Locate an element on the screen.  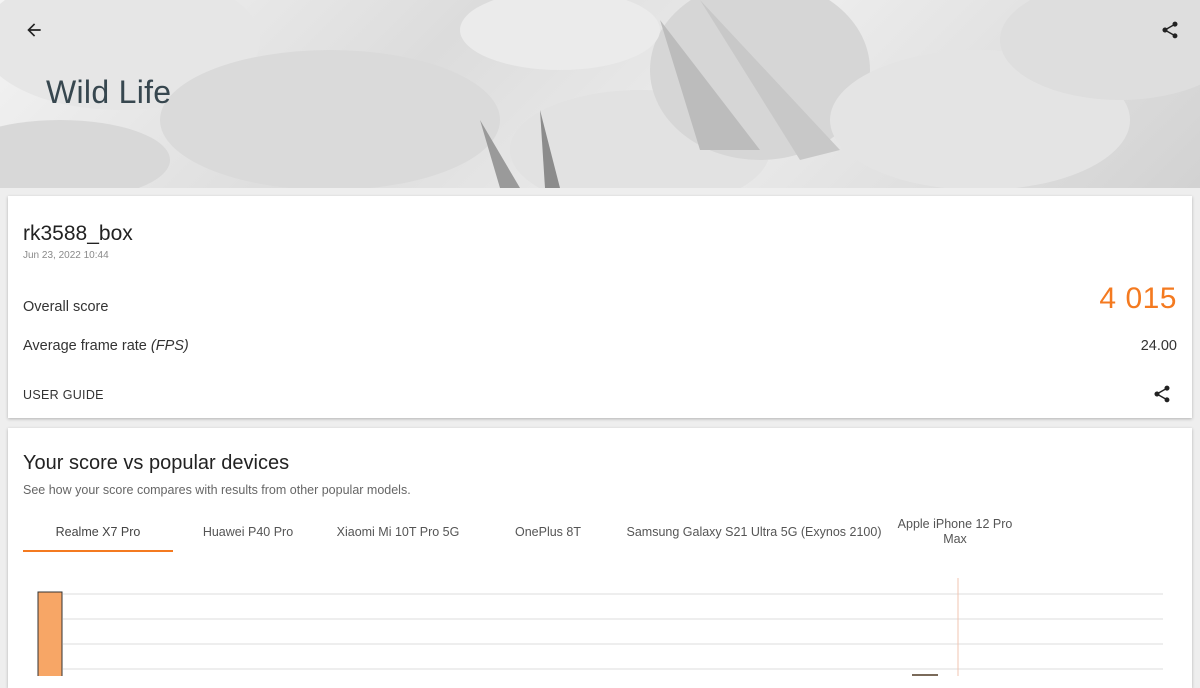
back-button is located at coordinates (34, 30).